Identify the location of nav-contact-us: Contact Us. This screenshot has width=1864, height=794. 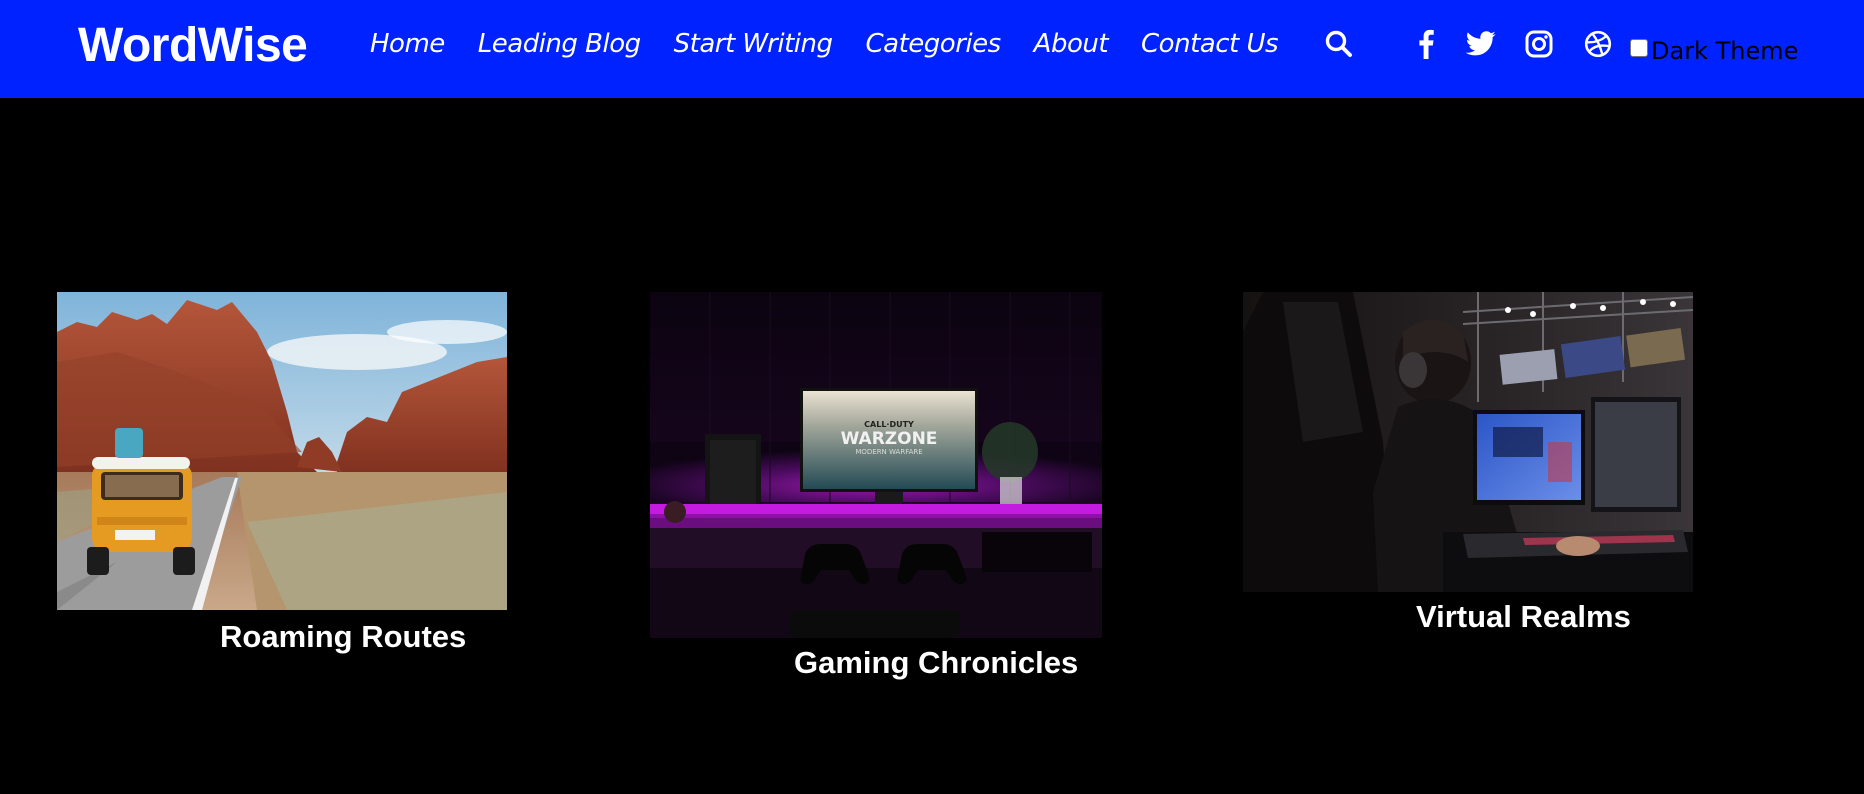
(1210, 44).